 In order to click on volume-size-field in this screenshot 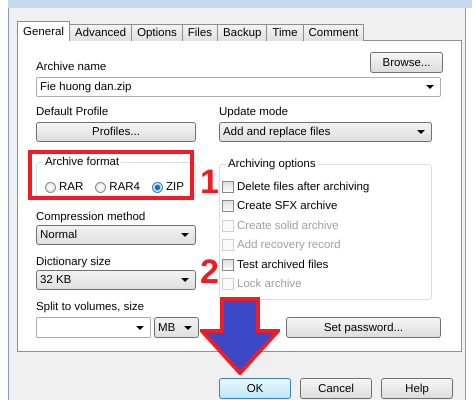, I will do `click(93, 327)`.